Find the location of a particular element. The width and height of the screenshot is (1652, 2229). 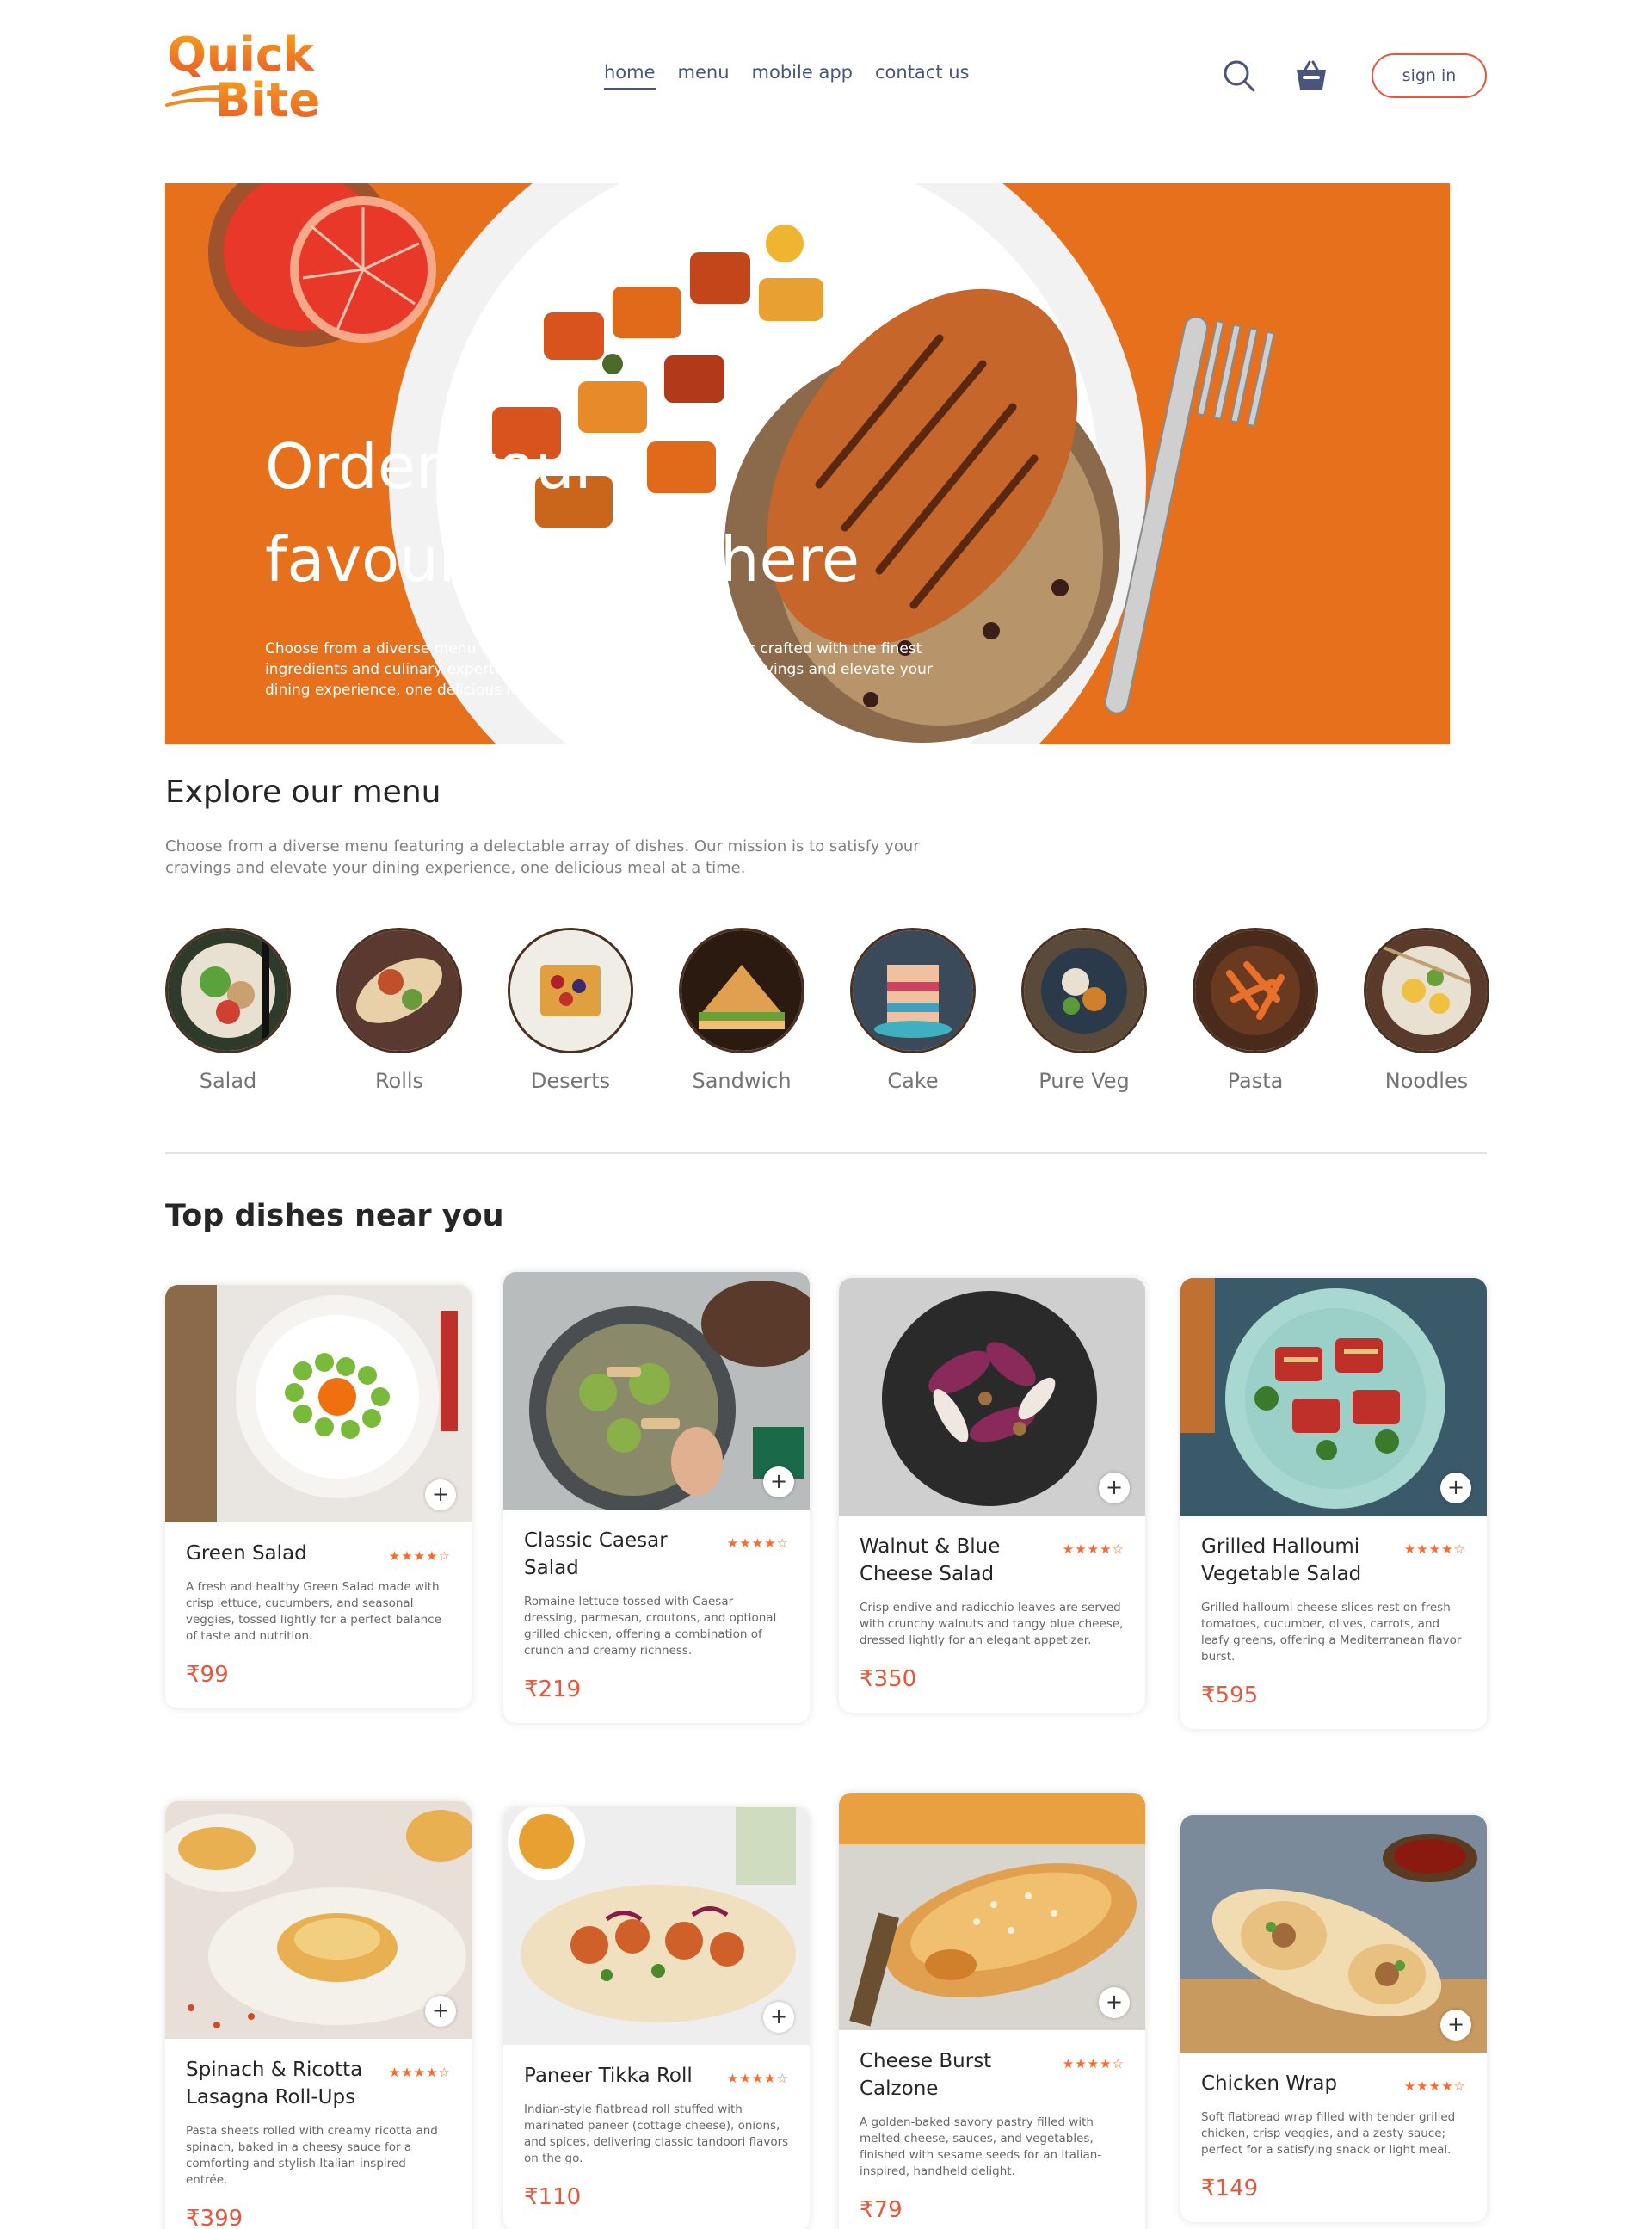

food-price: ₹399 is located at coordinates (214, 2217).